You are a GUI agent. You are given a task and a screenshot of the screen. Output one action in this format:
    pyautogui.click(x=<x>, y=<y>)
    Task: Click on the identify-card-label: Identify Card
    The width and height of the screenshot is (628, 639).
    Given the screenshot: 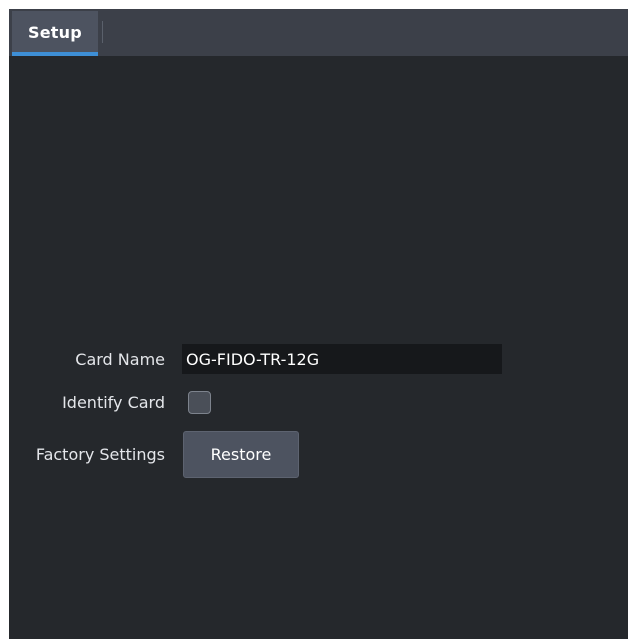 What is the action you would take?
    pyautogui.click(x=113, y=402)
    